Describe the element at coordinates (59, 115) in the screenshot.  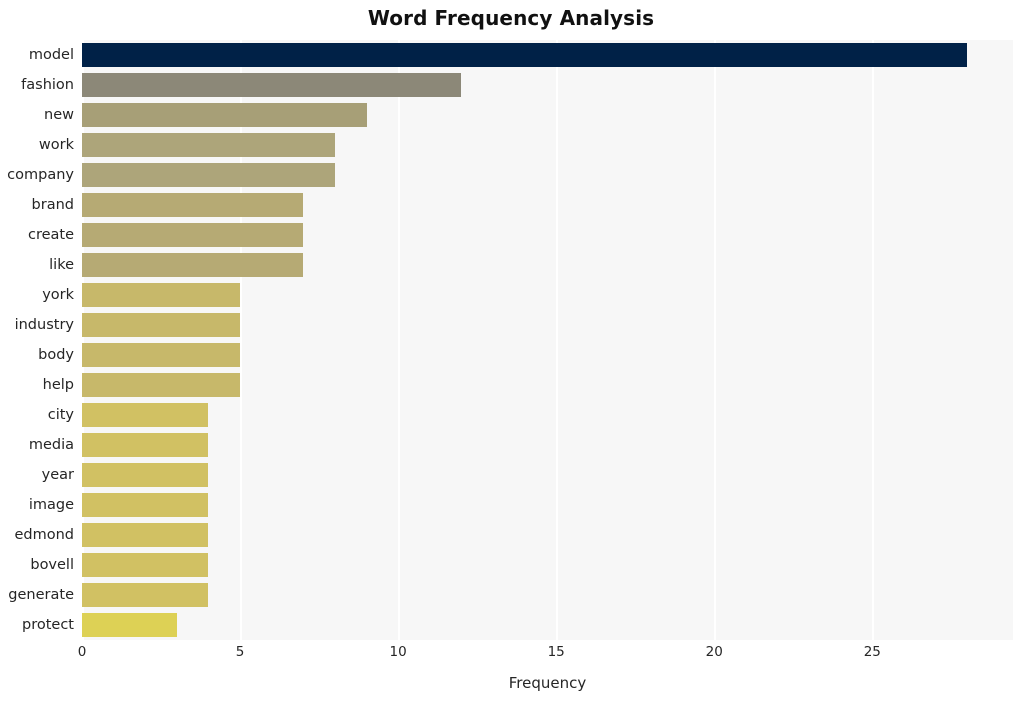
I see `y-axis-tick-label: new` at that location.